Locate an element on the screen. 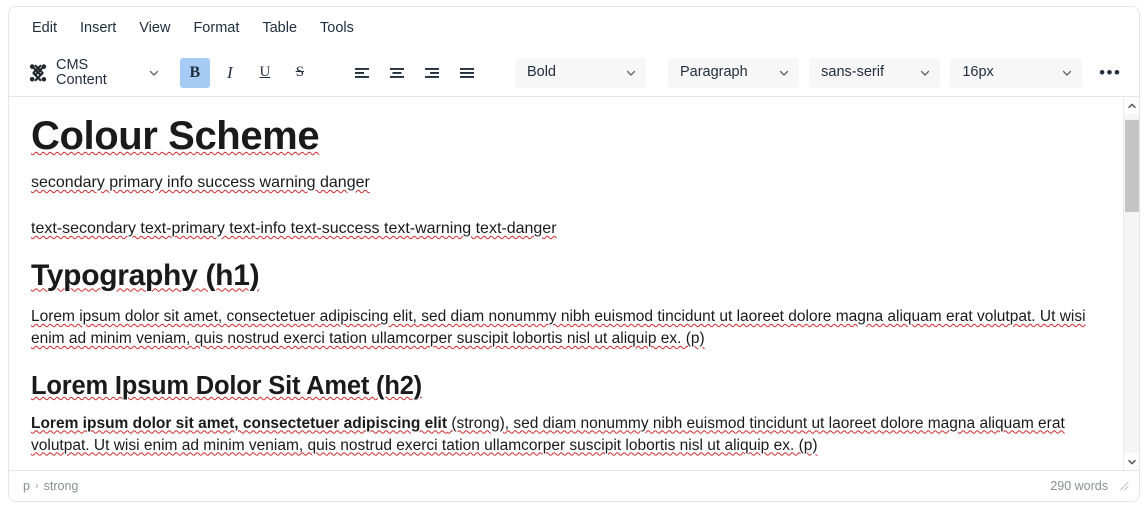 The image size is (1148, 508). fontsize-select-value: 16px is located at coordinates (978, 72).